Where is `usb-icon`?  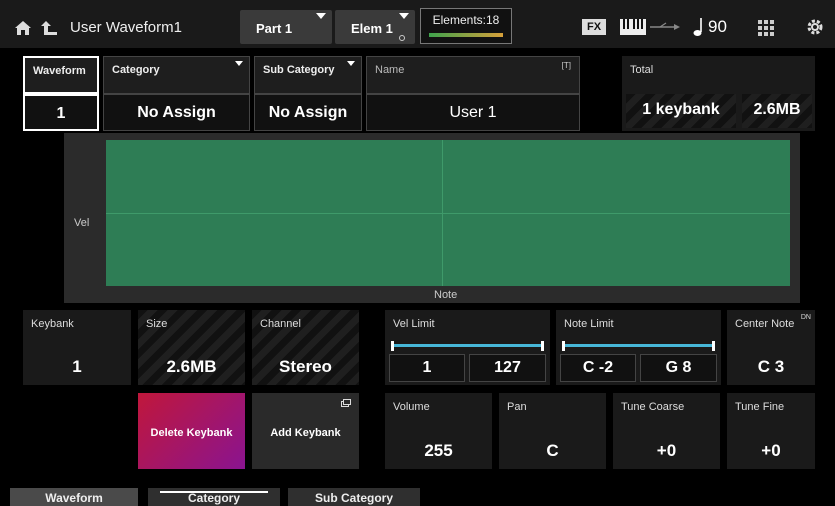
usb-icon is located at coordinates (665, 26).